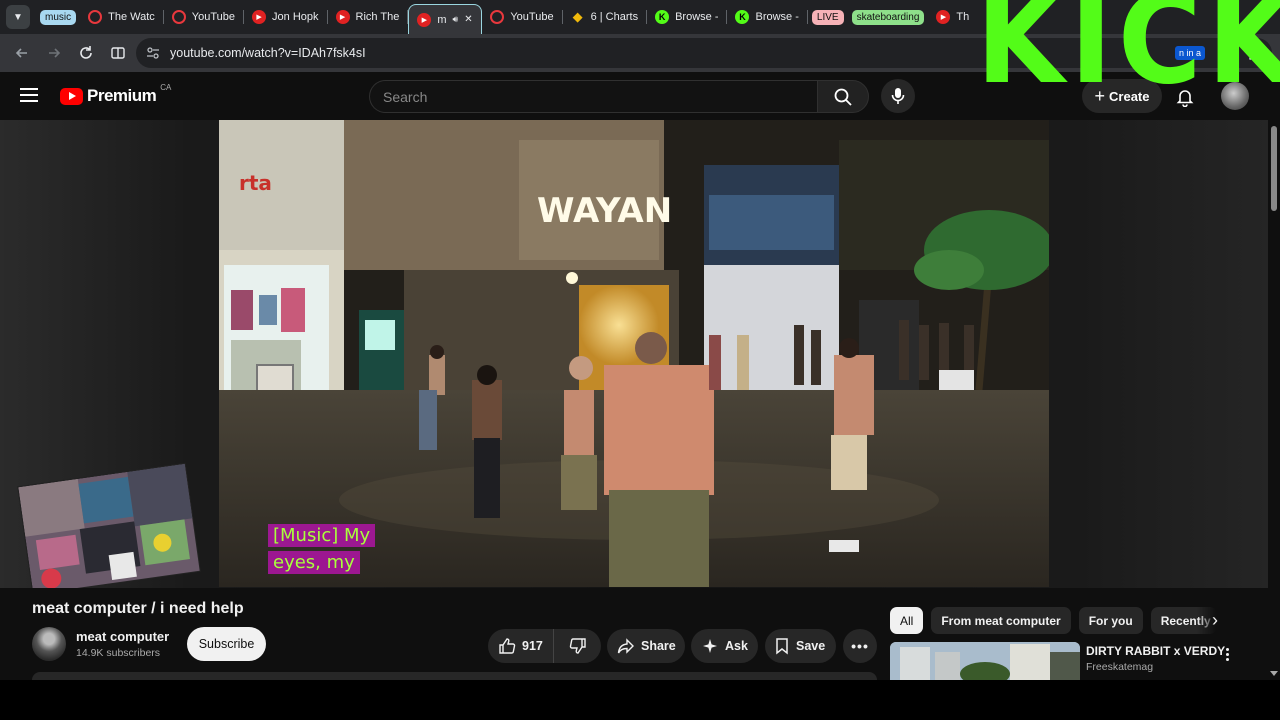 The image size is (1280, 720). I want to click on like-dislike-group: 917, so click(544, 646).